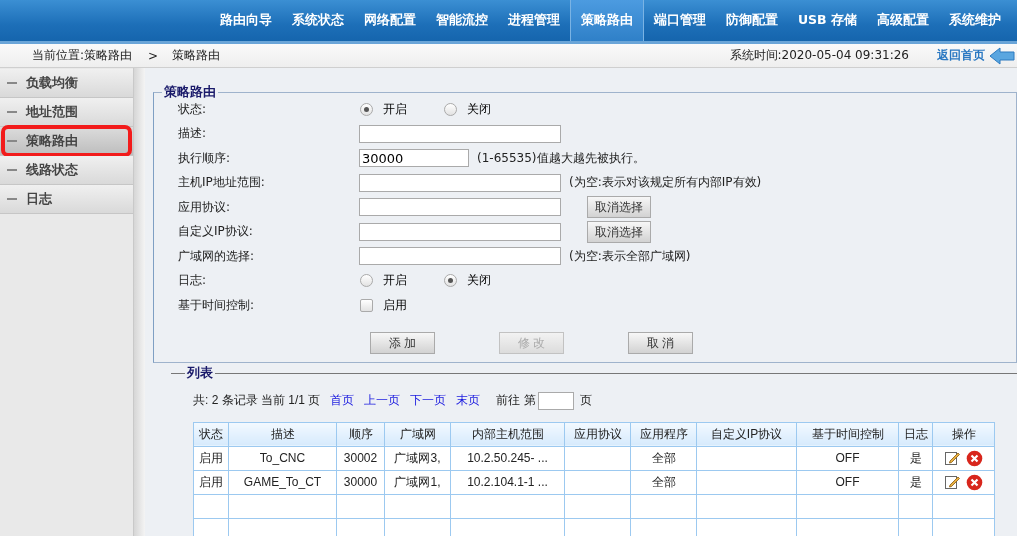 This screenshot has height=536, width=1017. I want to click on field-hint: (1-65535)值越大越先被执行。, so click(561, 158).